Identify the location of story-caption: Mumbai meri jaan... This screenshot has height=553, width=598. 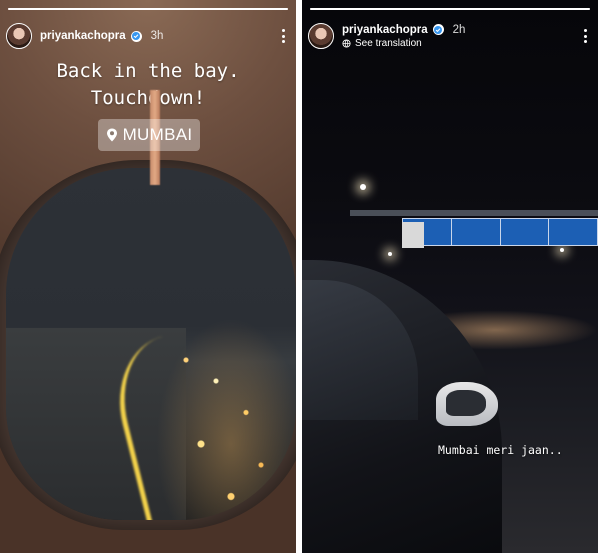
(500, 450).